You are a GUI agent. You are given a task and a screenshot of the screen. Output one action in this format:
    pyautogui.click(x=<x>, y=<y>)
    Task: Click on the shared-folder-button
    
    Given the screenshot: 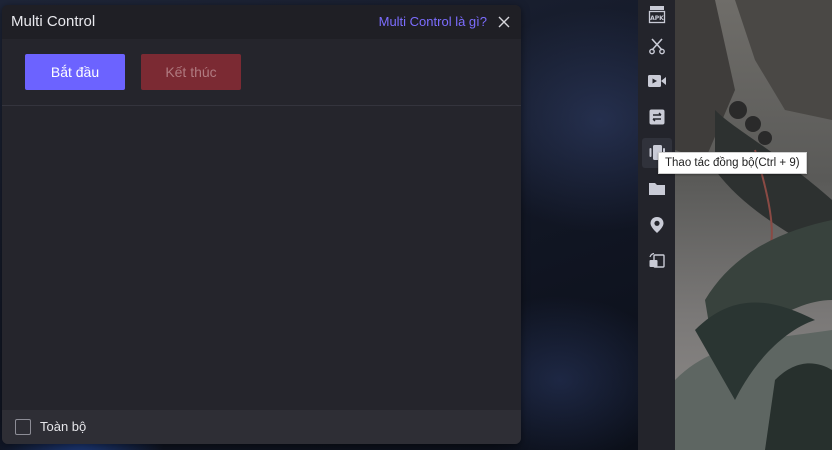 What is the action you would take?
    pyautogui.click(x=657, y=189)
    